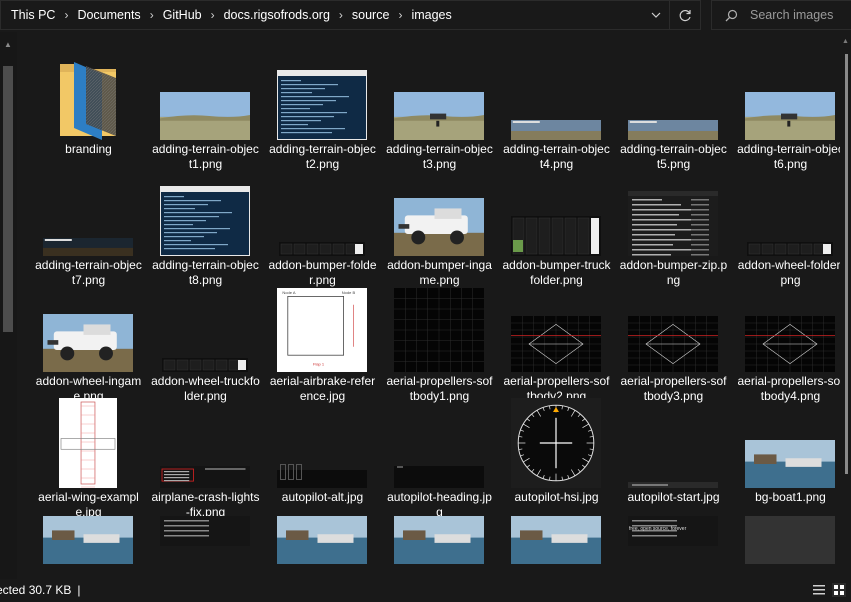  What do you see at coordinates (658, 529) in the screenshot?
I see `thumbnail-caption: free, open source, forever` at bounding box center [658, 529].